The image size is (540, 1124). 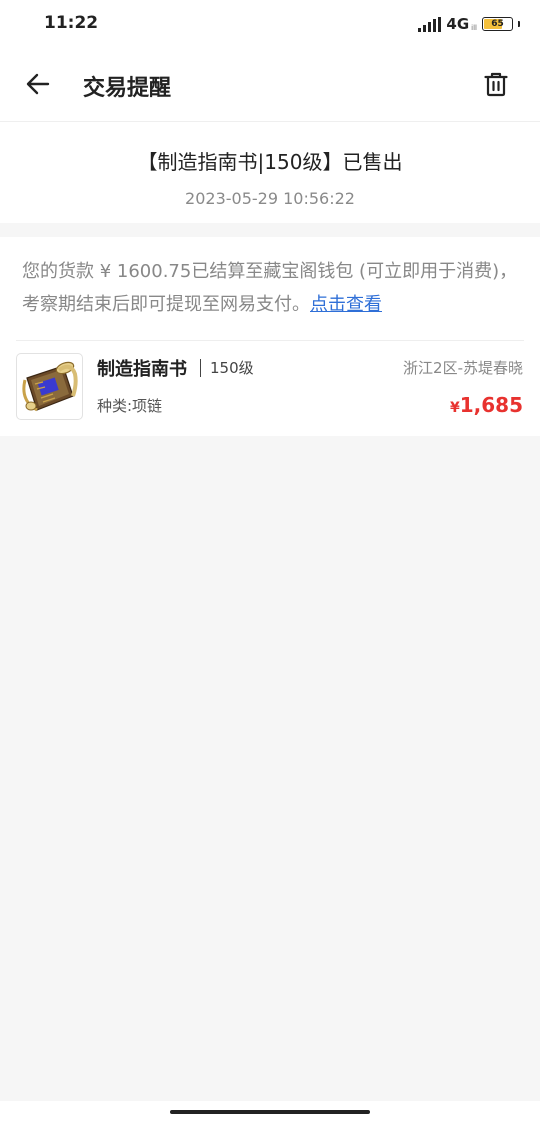 What do you see at coordinates (270, 85) in the screenshot?
I see `nav-bar: 交易提醒` at bounding box center [270, 85].